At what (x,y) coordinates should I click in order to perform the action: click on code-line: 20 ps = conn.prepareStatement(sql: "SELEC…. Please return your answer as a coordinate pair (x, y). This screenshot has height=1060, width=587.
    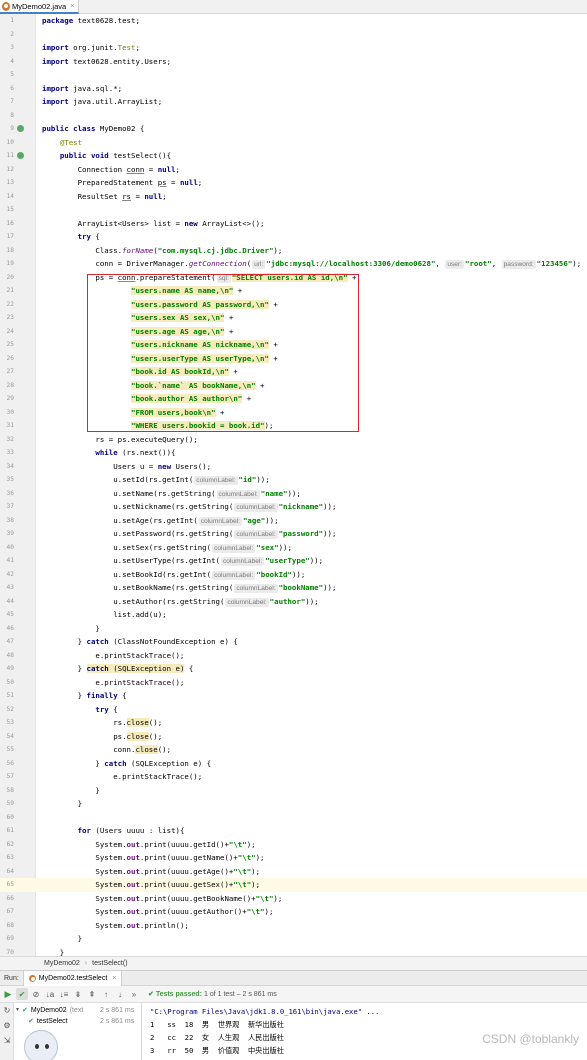
    Looking at the image, I should click on (293, 278).